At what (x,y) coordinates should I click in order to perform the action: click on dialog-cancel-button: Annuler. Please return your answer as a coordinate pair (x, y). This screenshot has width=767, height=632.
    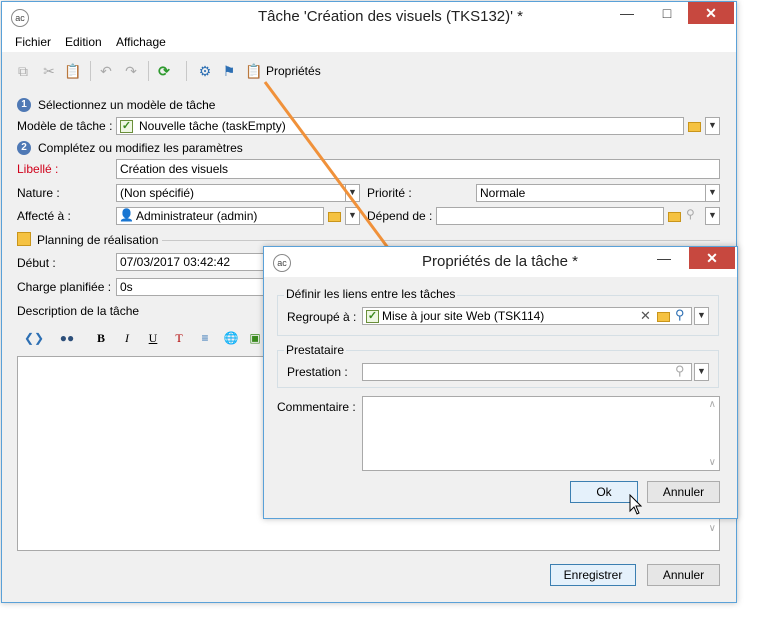
    Looking at the image, I should click on (683, 492).